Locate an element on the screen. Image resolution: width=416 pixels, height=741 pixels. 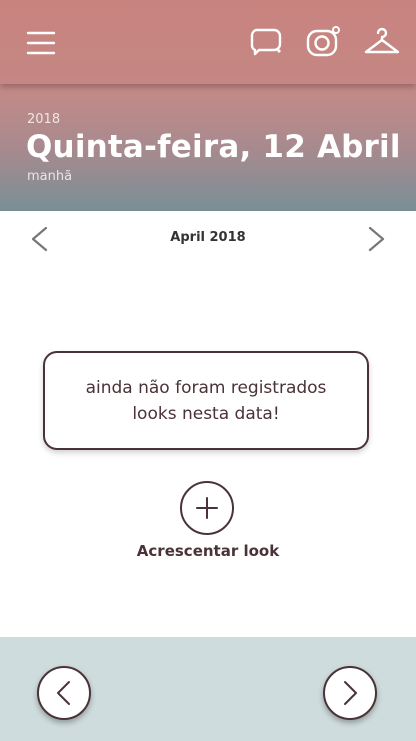
hanger-icon is located at coordinates (382, 41).